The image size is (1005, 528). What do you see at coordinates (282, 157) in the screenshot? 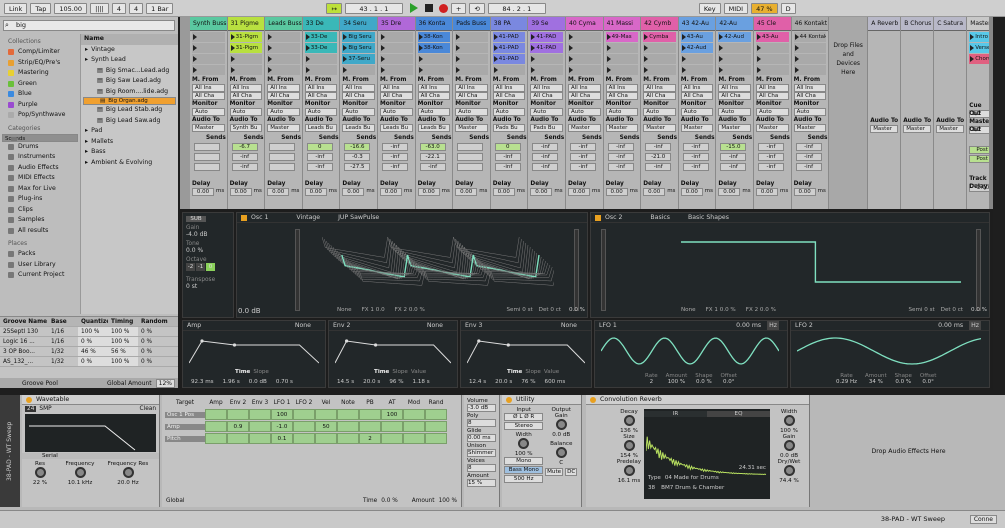
I see `pan-field` at bounding box center [282, 157].